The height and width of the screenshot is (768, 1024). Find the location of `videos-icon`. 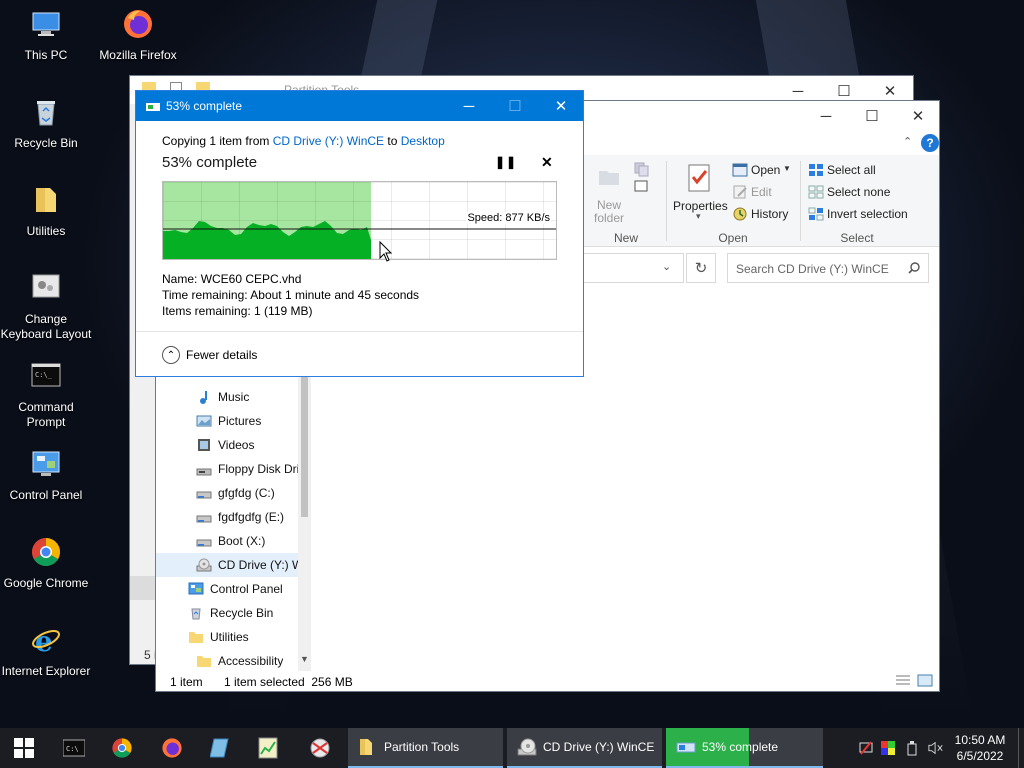

videos-icon is located at coordinates (204, 445).